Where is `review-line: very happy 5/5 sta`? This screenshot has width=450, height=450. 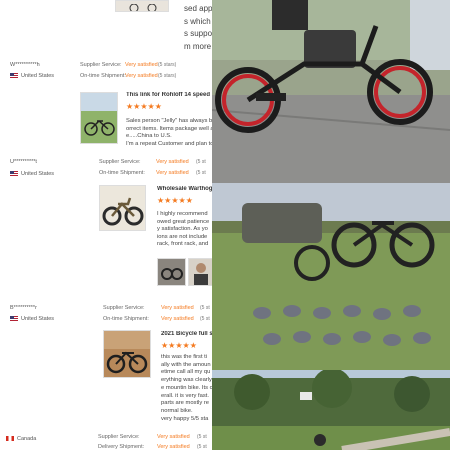 review-line: very happy 5/5 sta is located at coordinates (185, 418).